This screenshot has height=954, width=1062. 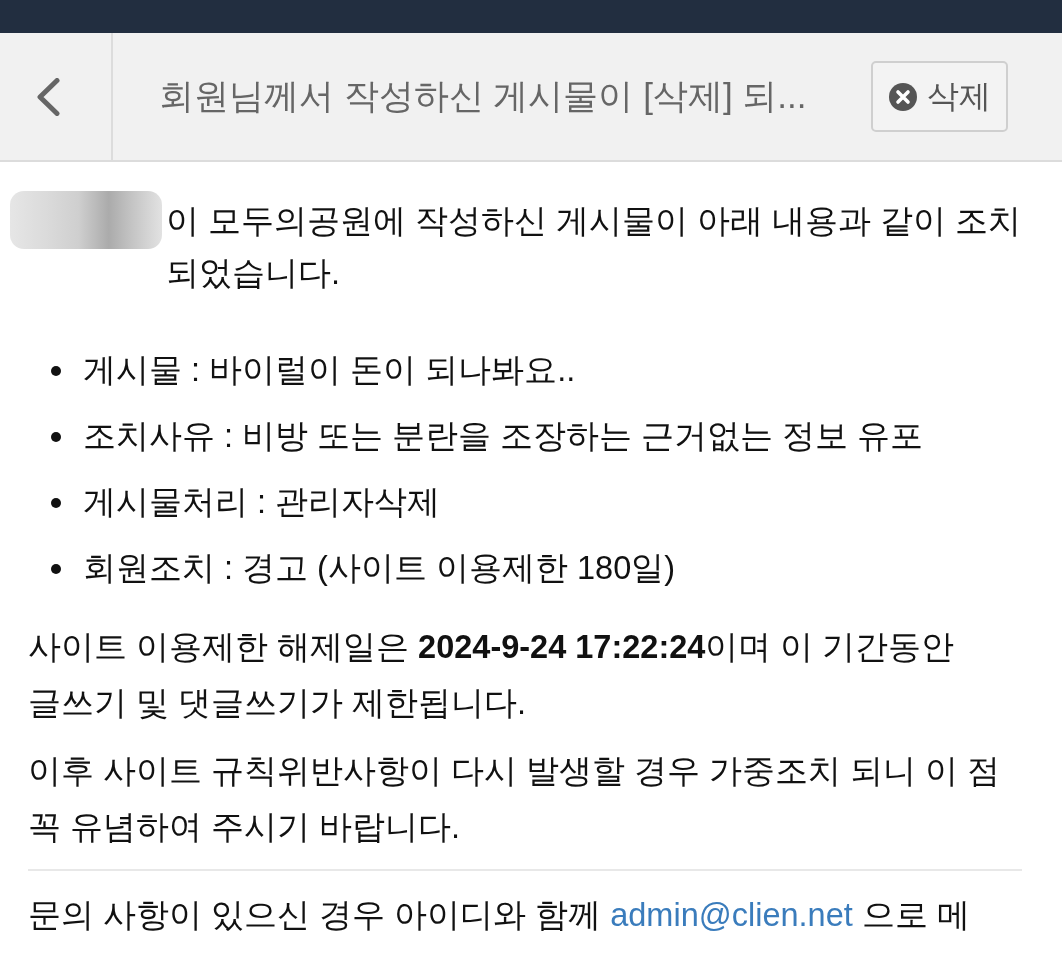 I want to click on detail-text: 게시물처리 : 관리자삭제, so click(x=262, y=502).